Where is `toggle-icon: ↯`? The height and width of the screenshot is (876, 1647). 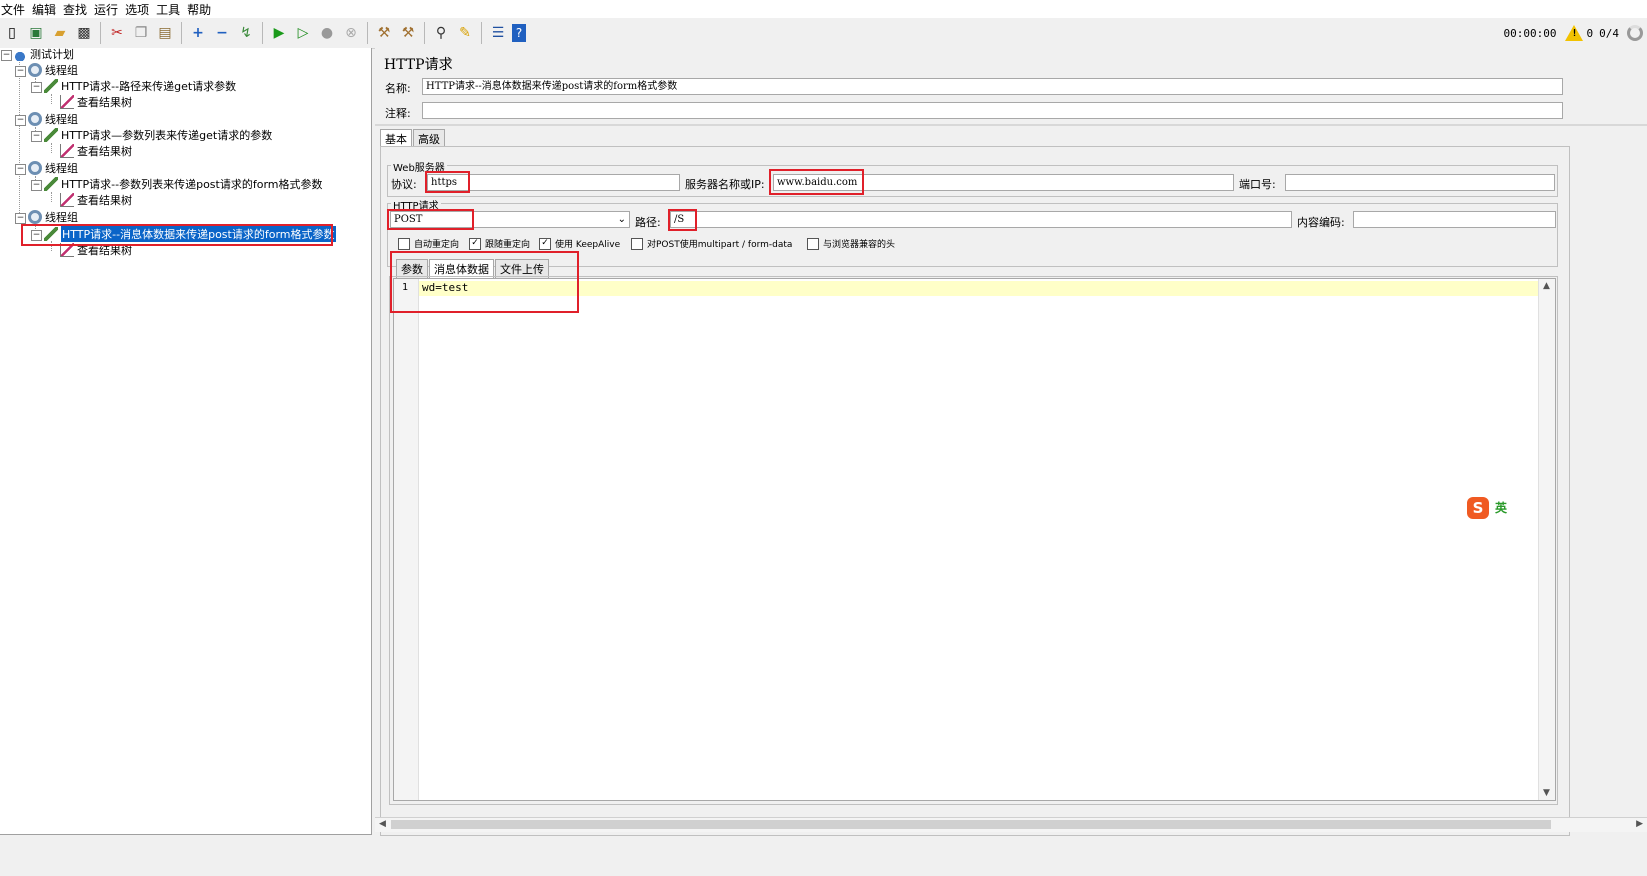
toggle-icon: ↯ is located at coordinates (246, 33).